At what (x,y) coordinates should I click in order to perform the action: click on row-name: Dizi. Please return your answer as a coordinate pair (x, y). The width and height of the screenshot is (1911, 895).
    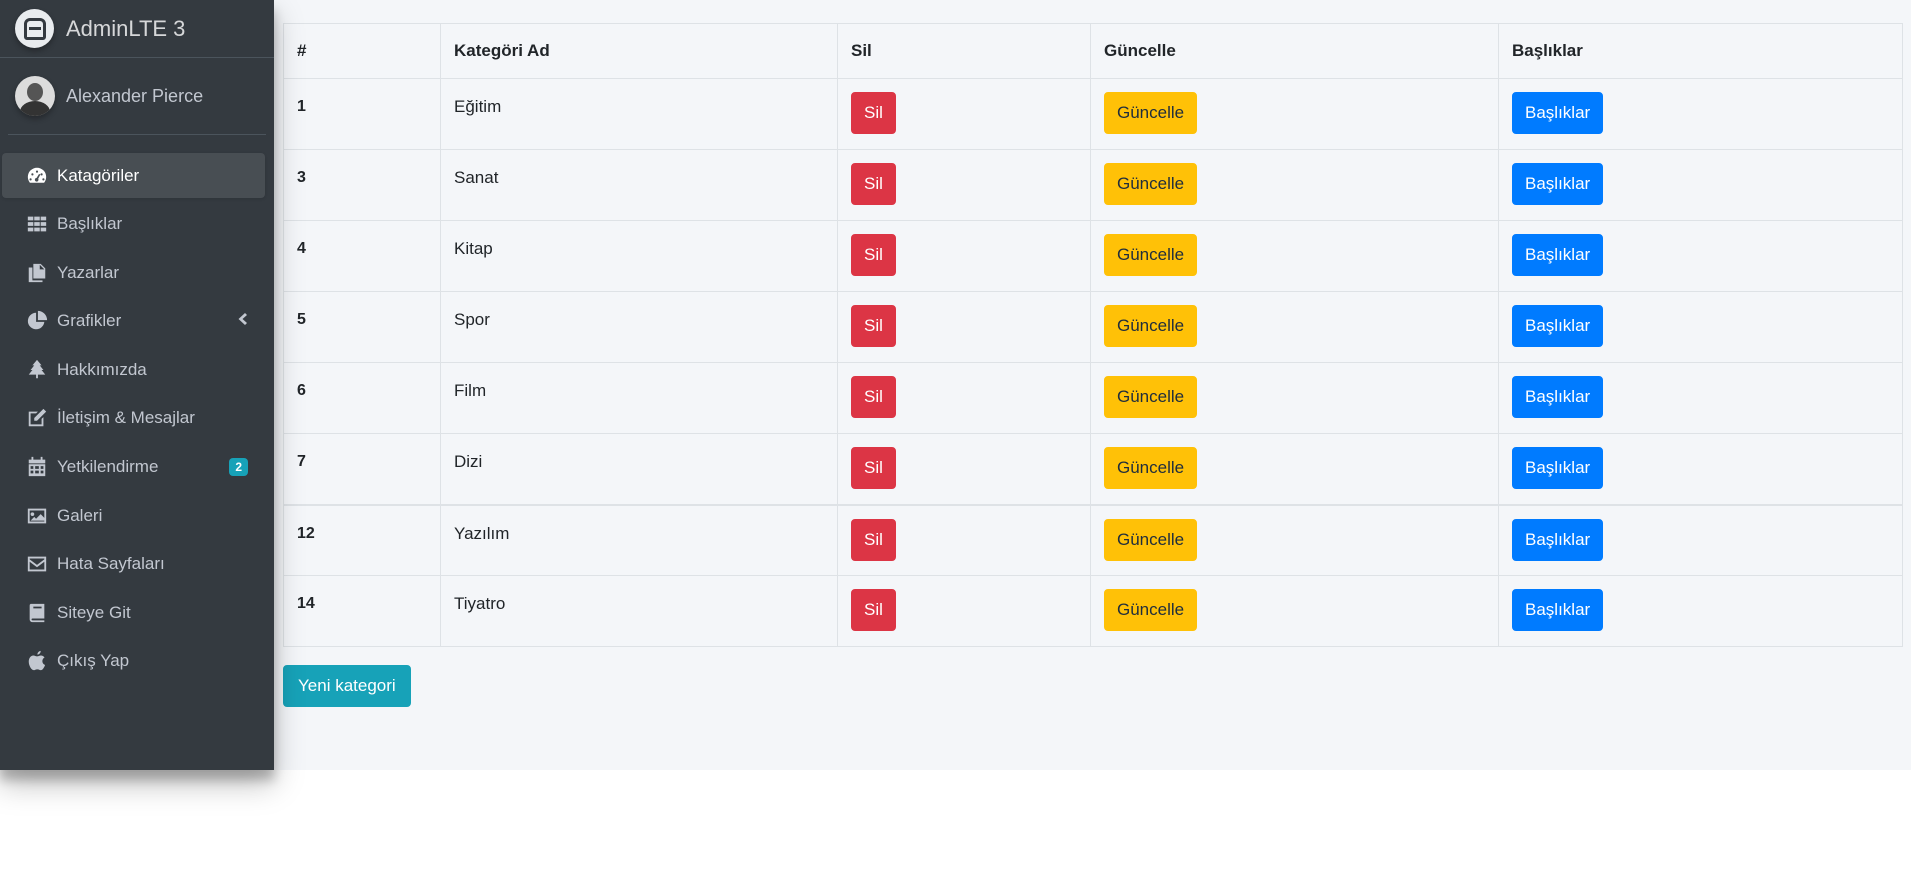
    Looking at the image, I should click on (639, 469).